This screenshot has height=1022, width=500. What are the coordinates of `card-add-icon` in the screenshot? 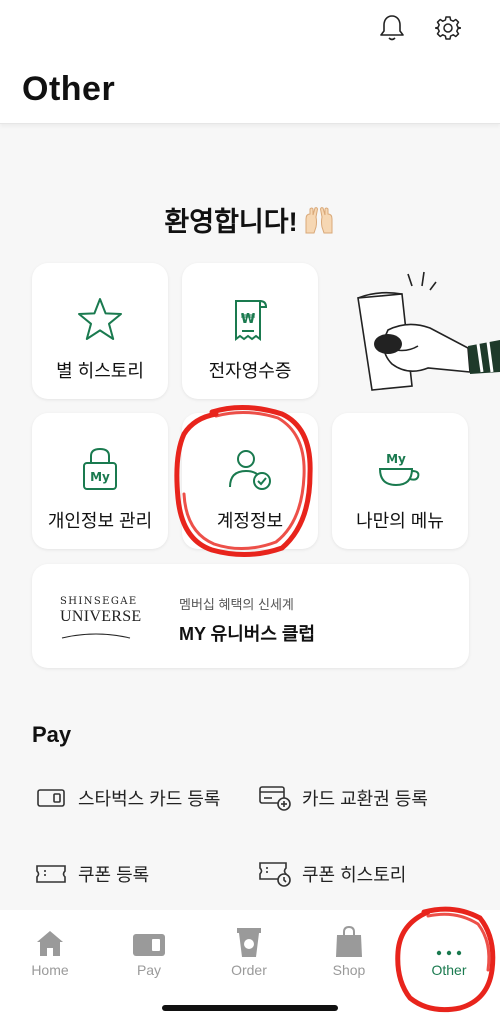 It's located at (275, 798).